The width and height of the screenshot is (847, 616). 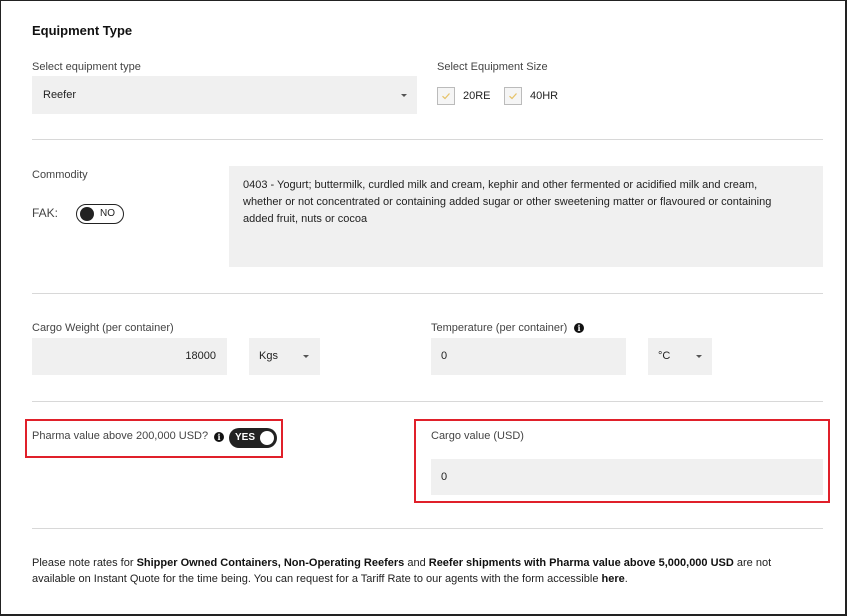 What do you see at coordinates (444, 477) in the screenshot?
I see `cargo-value-value: 0` at bounding box center [444, 477].